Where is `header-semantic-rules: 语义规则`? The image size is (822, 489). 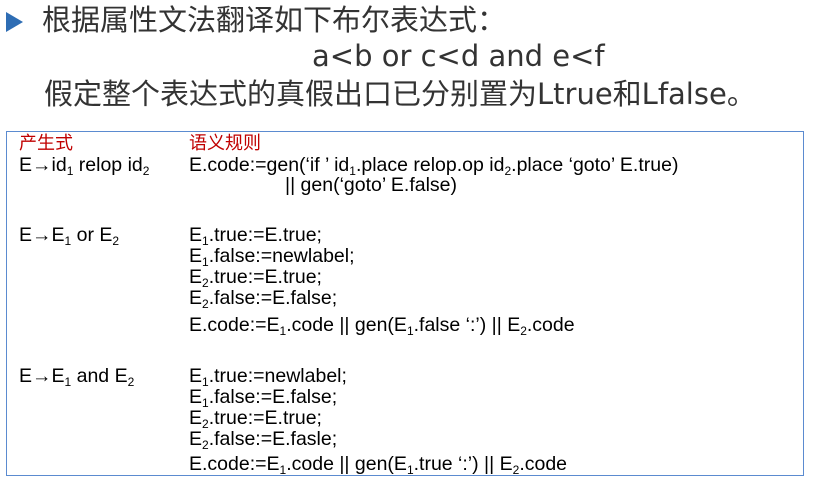
header-semantic-rules: 语义规则 is located at coordinates (225, 143).